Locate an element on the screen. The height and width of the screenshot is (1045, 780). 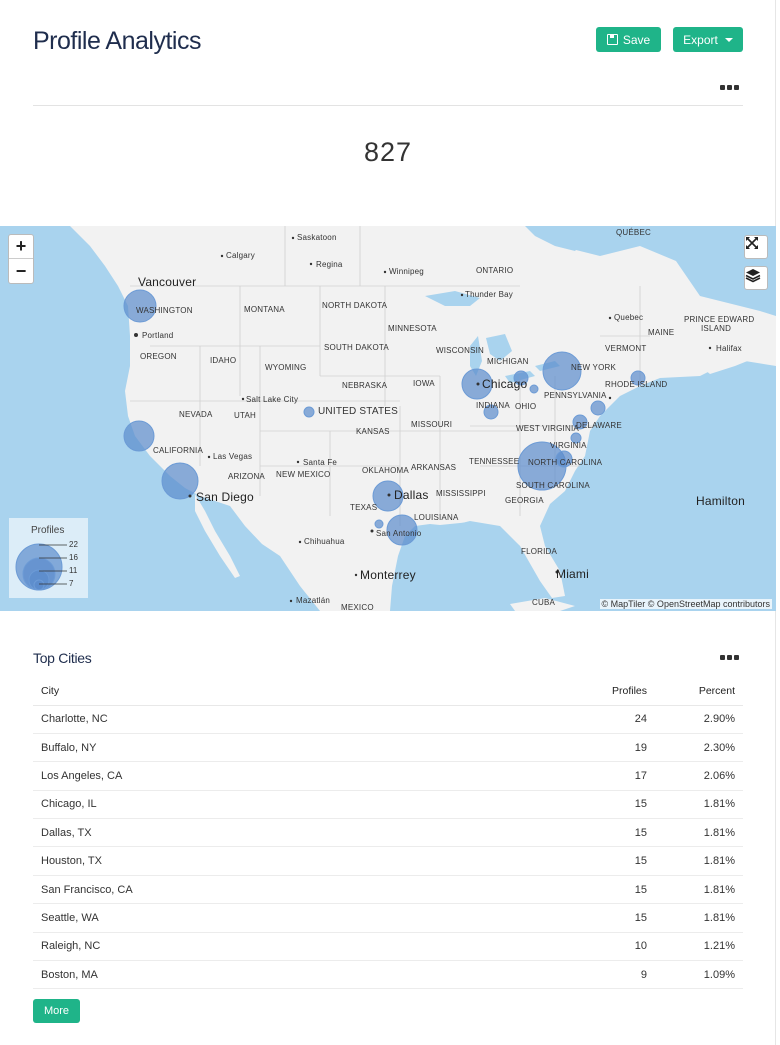
table-header-row: City Profiles Percent is located at coordinates (388, 691).